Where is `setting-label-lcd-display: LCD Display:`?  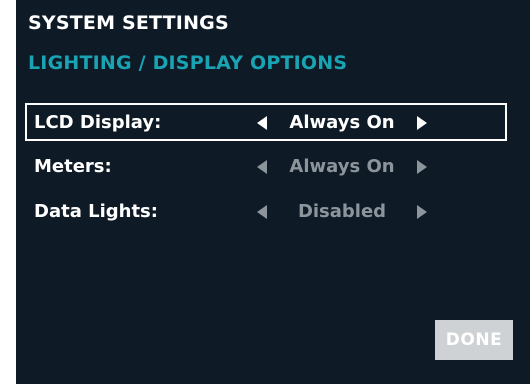
setting-label-lcd-display: LCD Display: is located at coordinates (98, 122).